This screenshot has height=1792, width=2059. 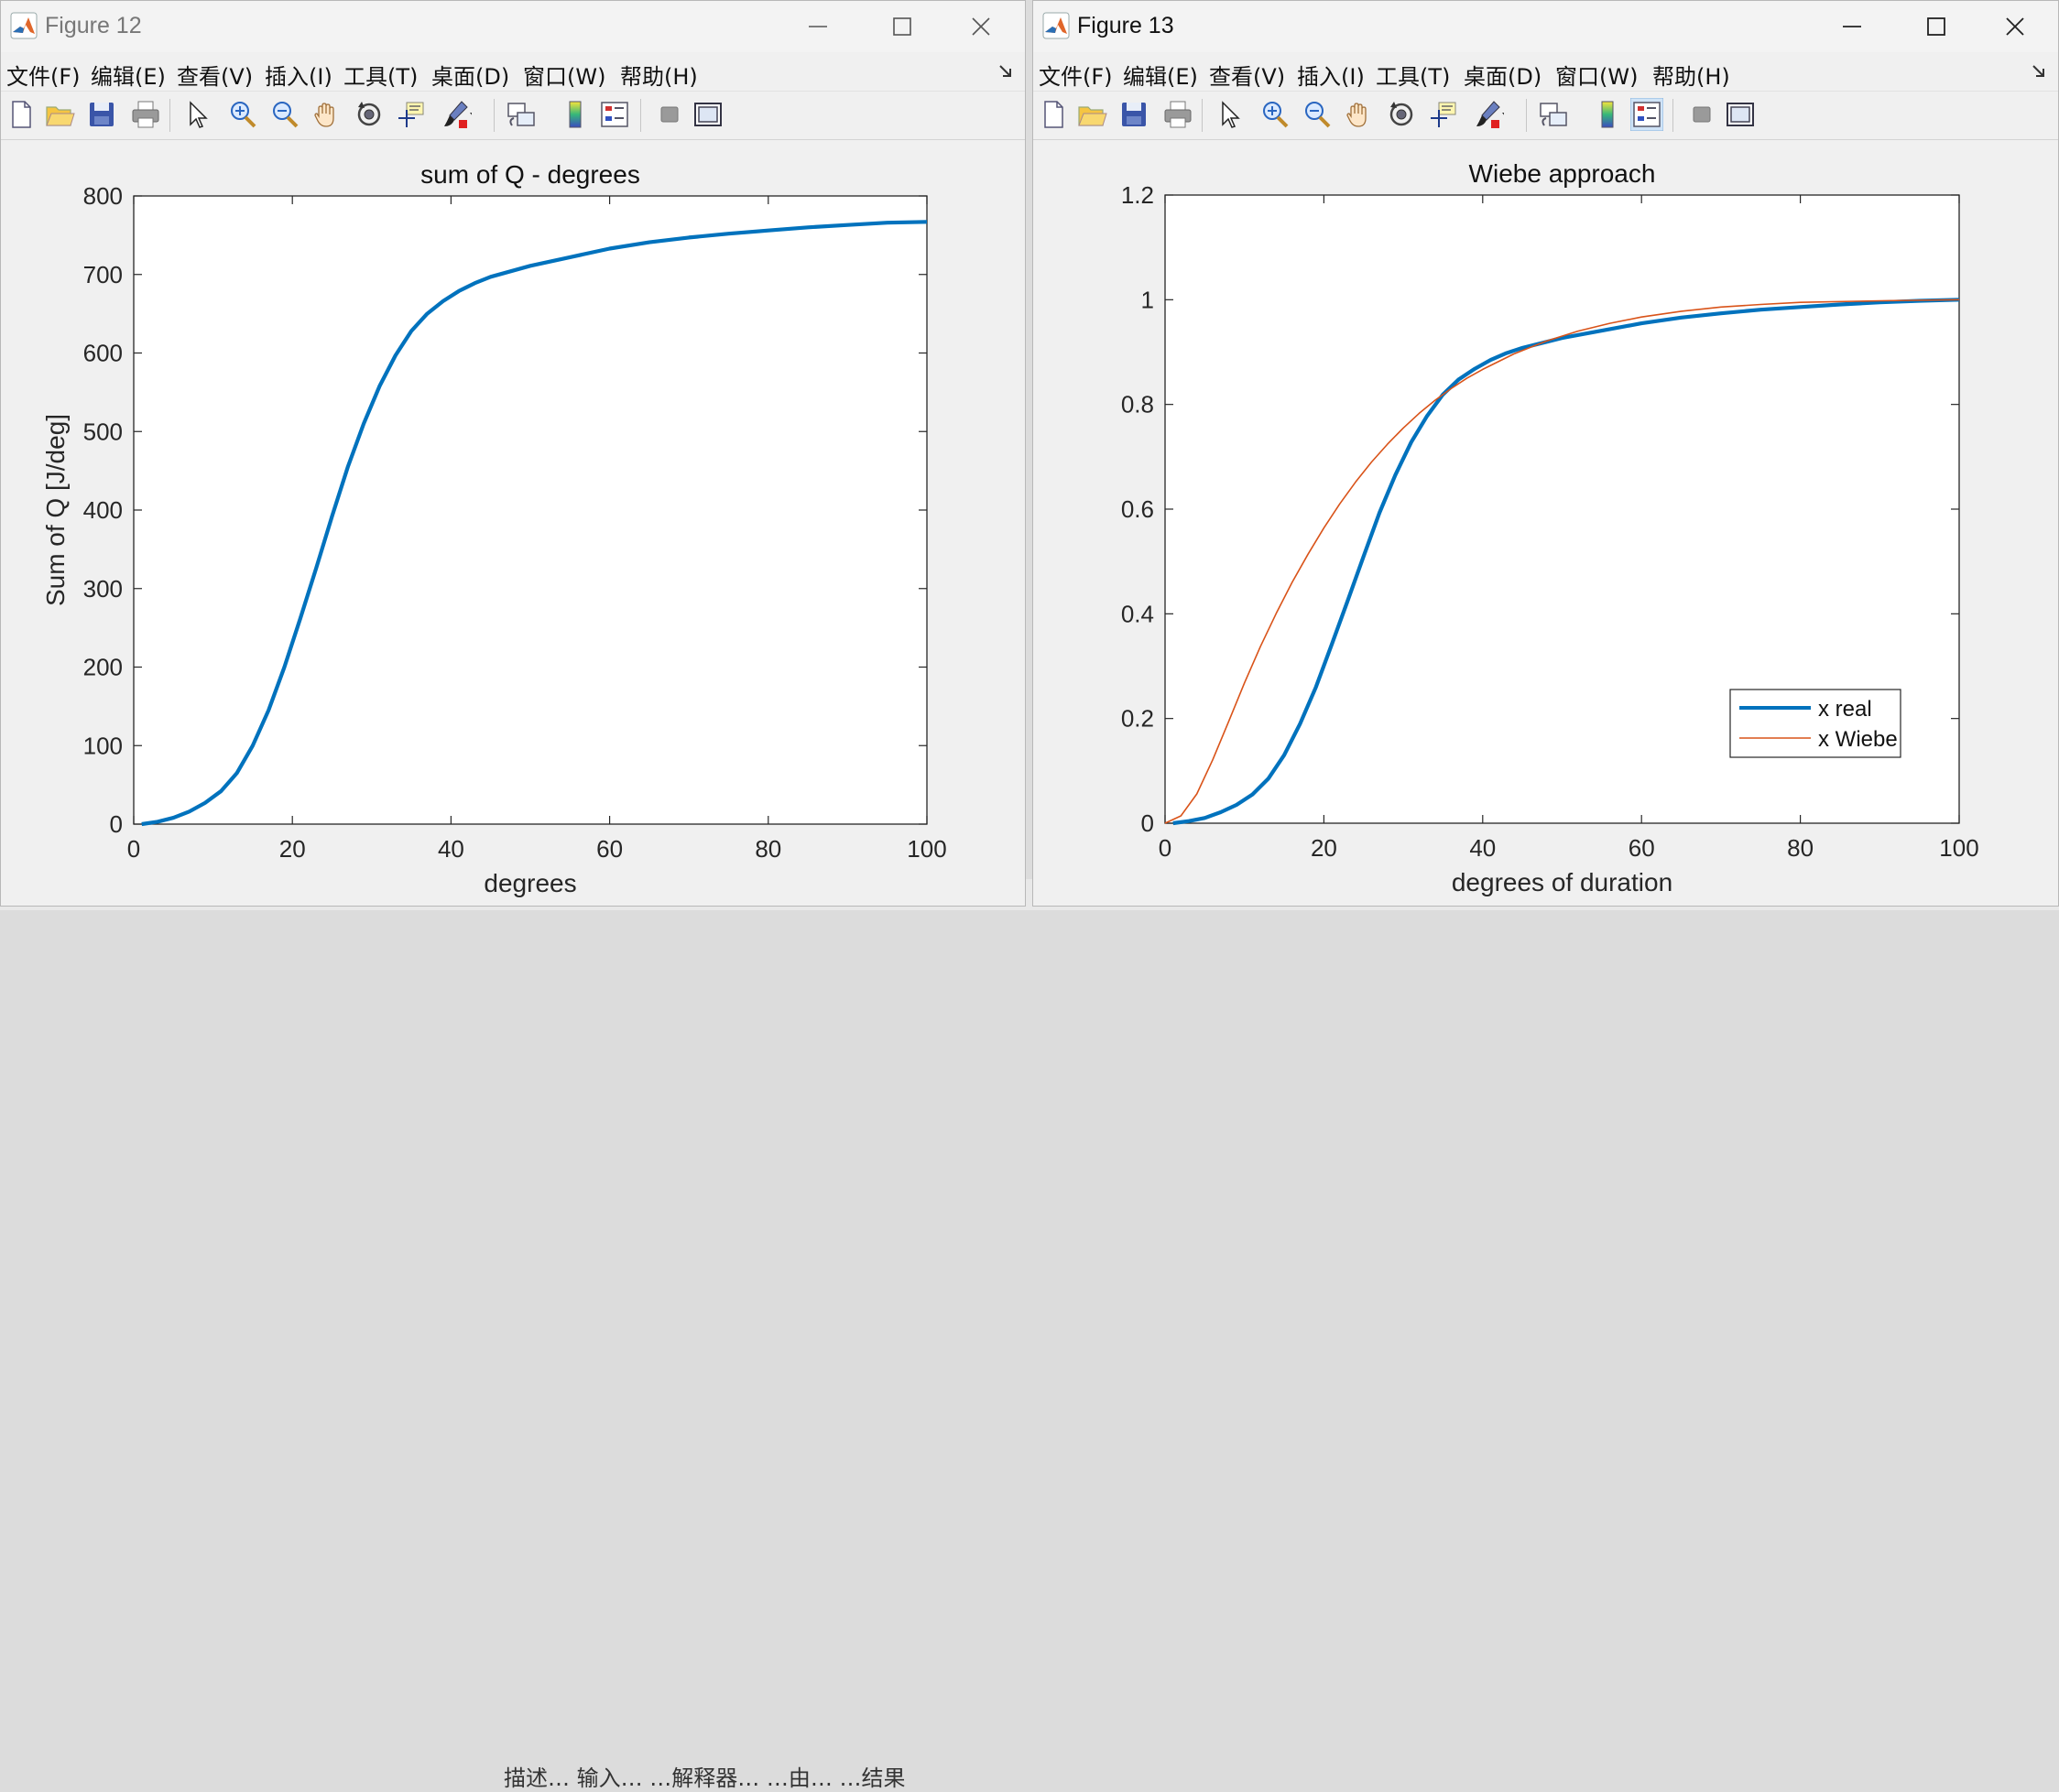 I want to click on x-tick-label: 80, so click(x=768, y=849).